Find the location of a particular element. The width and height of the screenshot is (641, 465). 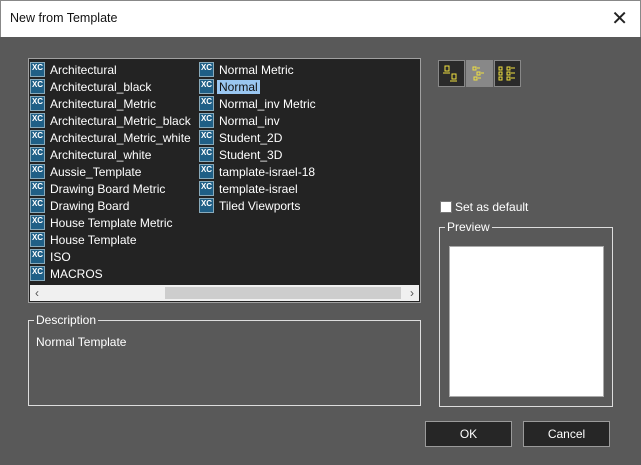

template-label: template-israel is located at coordinates (258, 188).